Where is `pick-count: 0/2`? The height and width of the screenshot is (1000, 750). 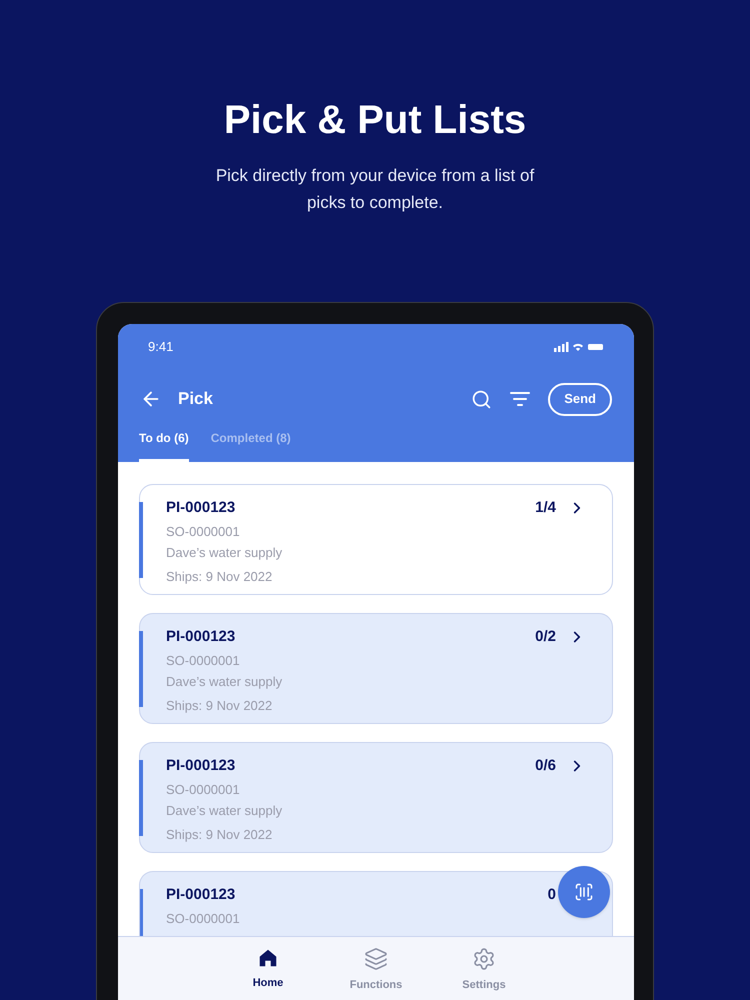
pick-count: 0/2 is located at coordinates (545, 637).